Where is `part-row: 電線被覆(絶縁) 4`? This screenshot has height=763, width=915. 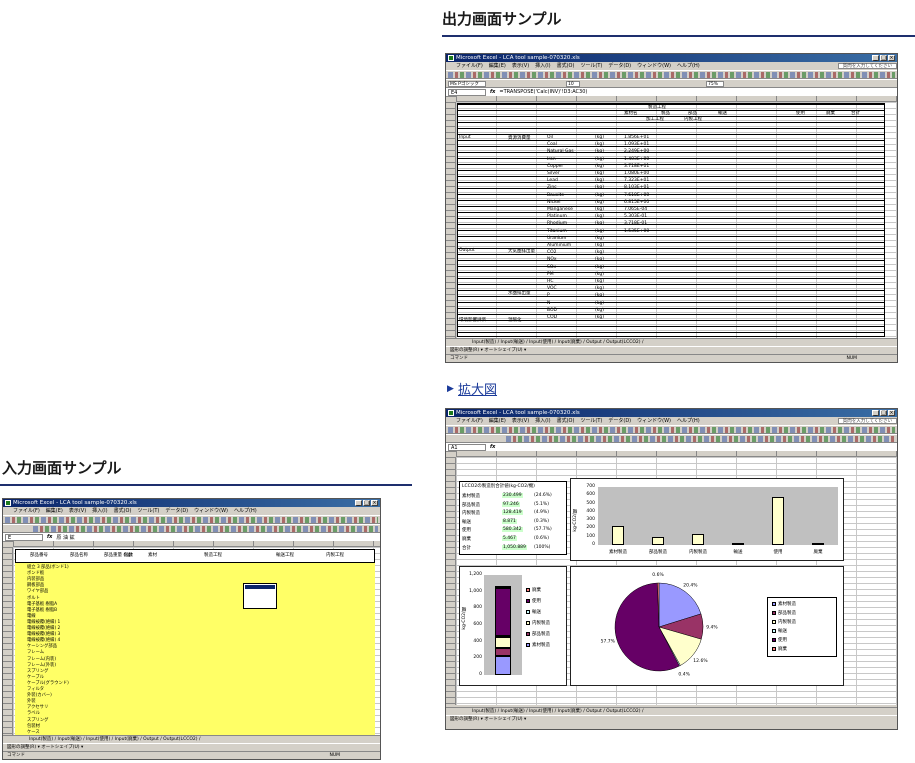
part-row: 電線被覆(絶縁) 4 is located at coordinates (43, 640).